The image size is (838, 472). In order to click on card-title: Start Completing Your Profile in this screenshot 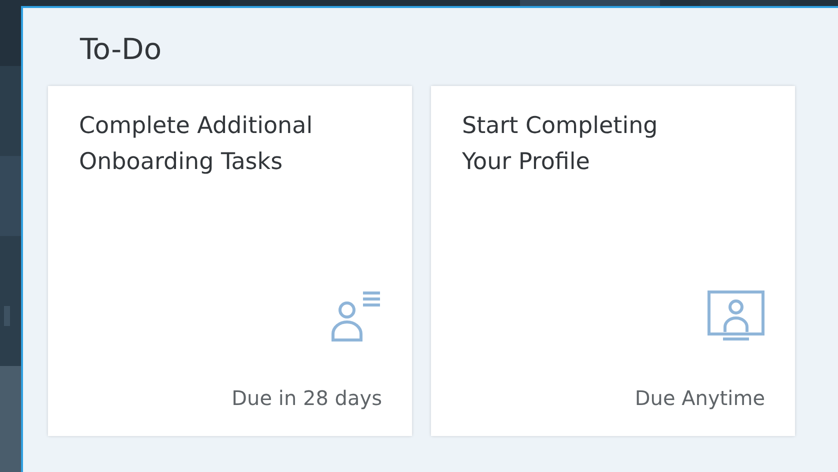, I will do `click(560, 144)`.